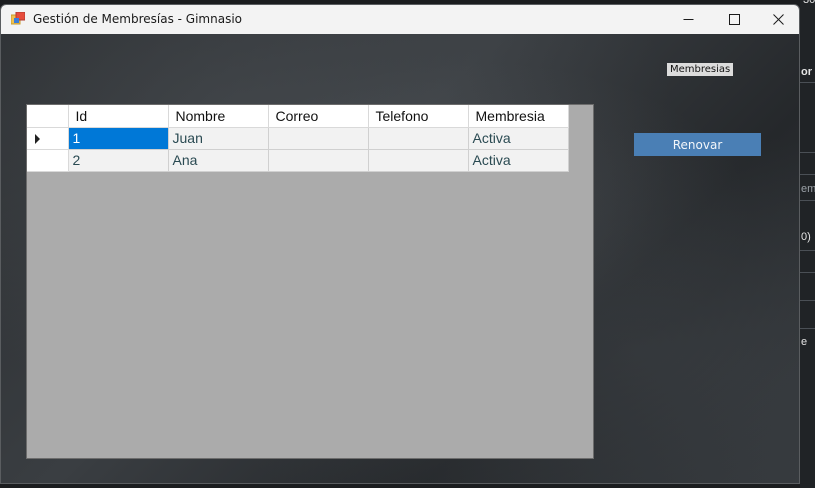 This screenshot has height=488, width=815. What do you see at coordinates (218, 116) in the screenshot?
I see `column-header-nombre: Nombre` at bounding box center [218, 116].